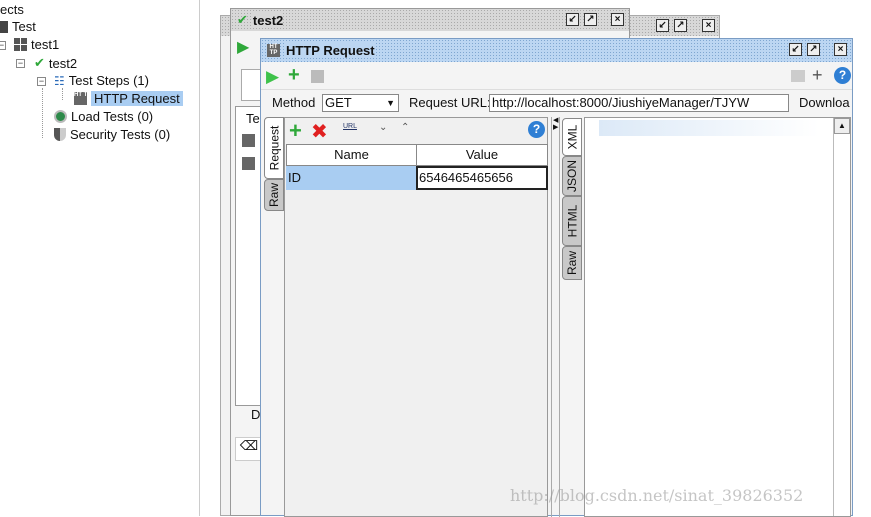 This screenshot has width=871, height=517. I want to click on url-encode-icon: URL, so click(350, 126).